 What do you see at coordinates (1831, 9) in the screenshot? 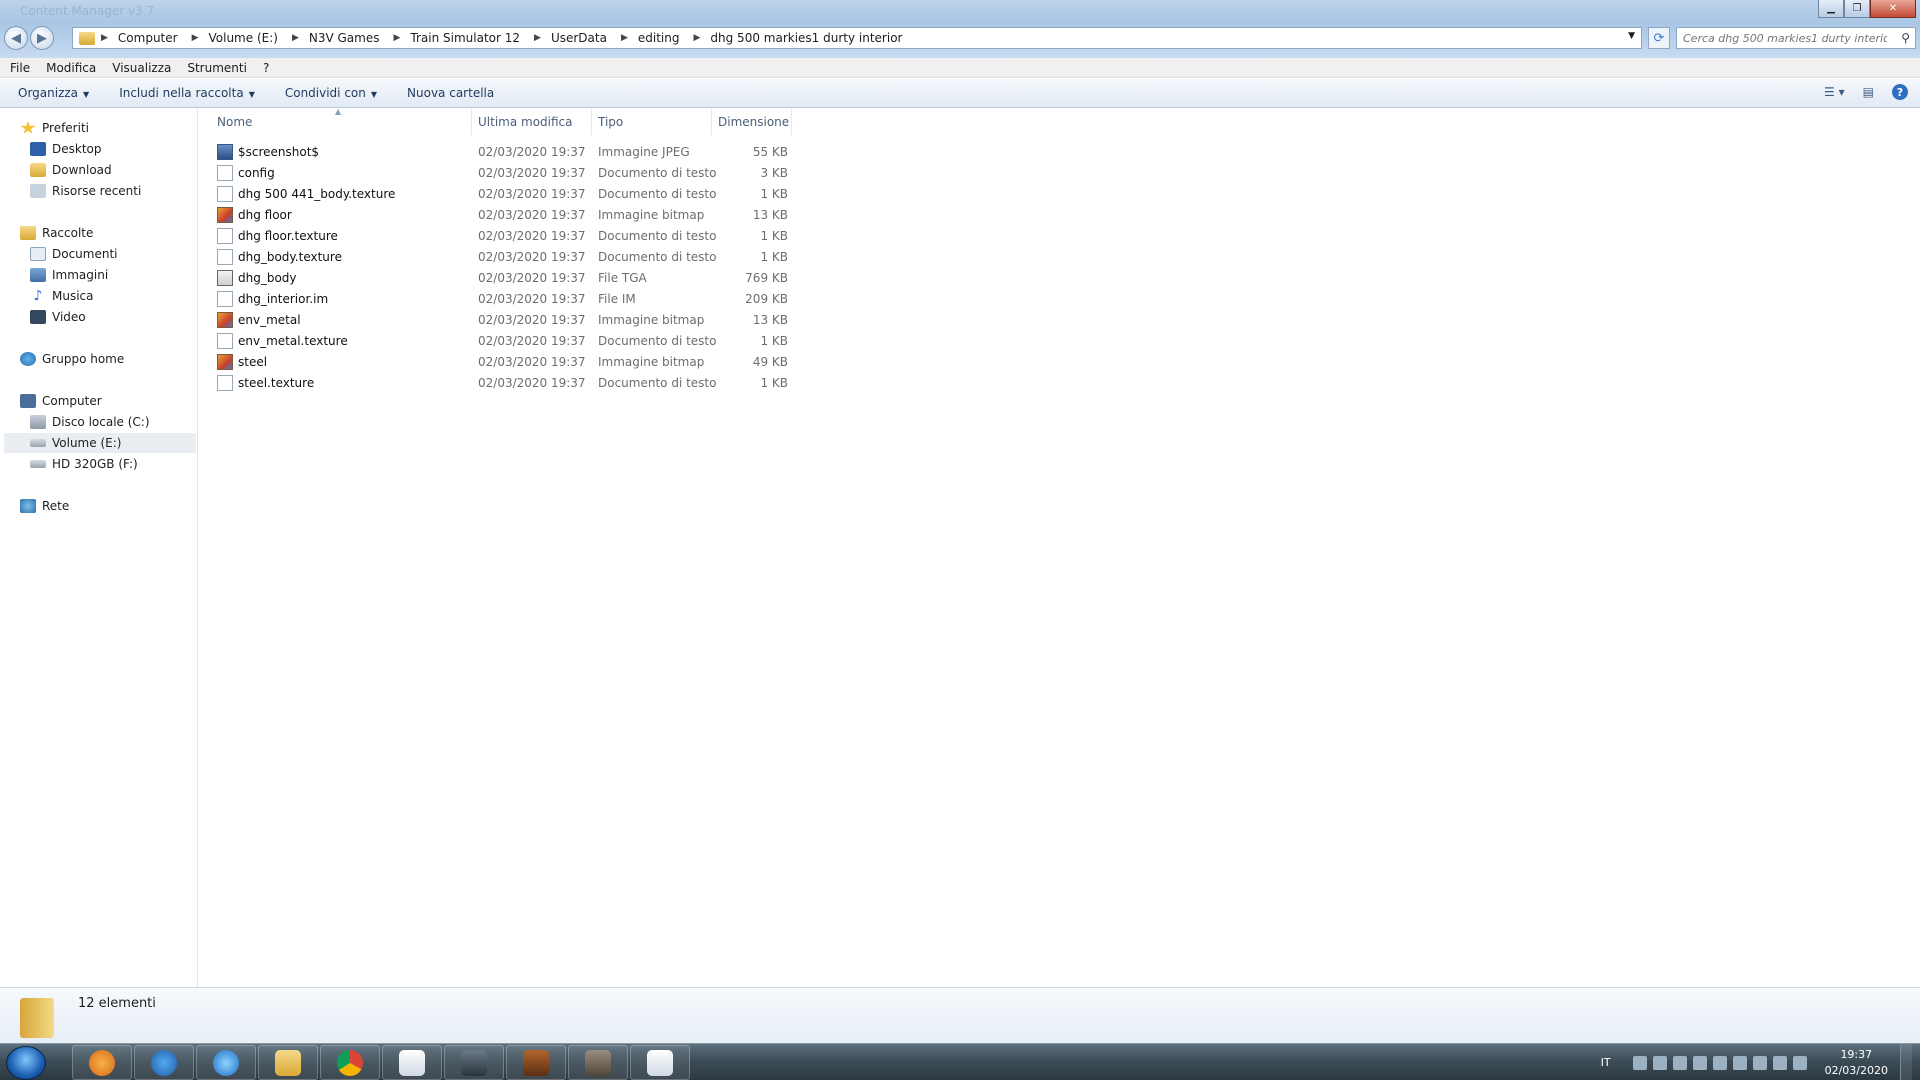
I see `minimize-button: ▁` at bounding box center [1831, 9].